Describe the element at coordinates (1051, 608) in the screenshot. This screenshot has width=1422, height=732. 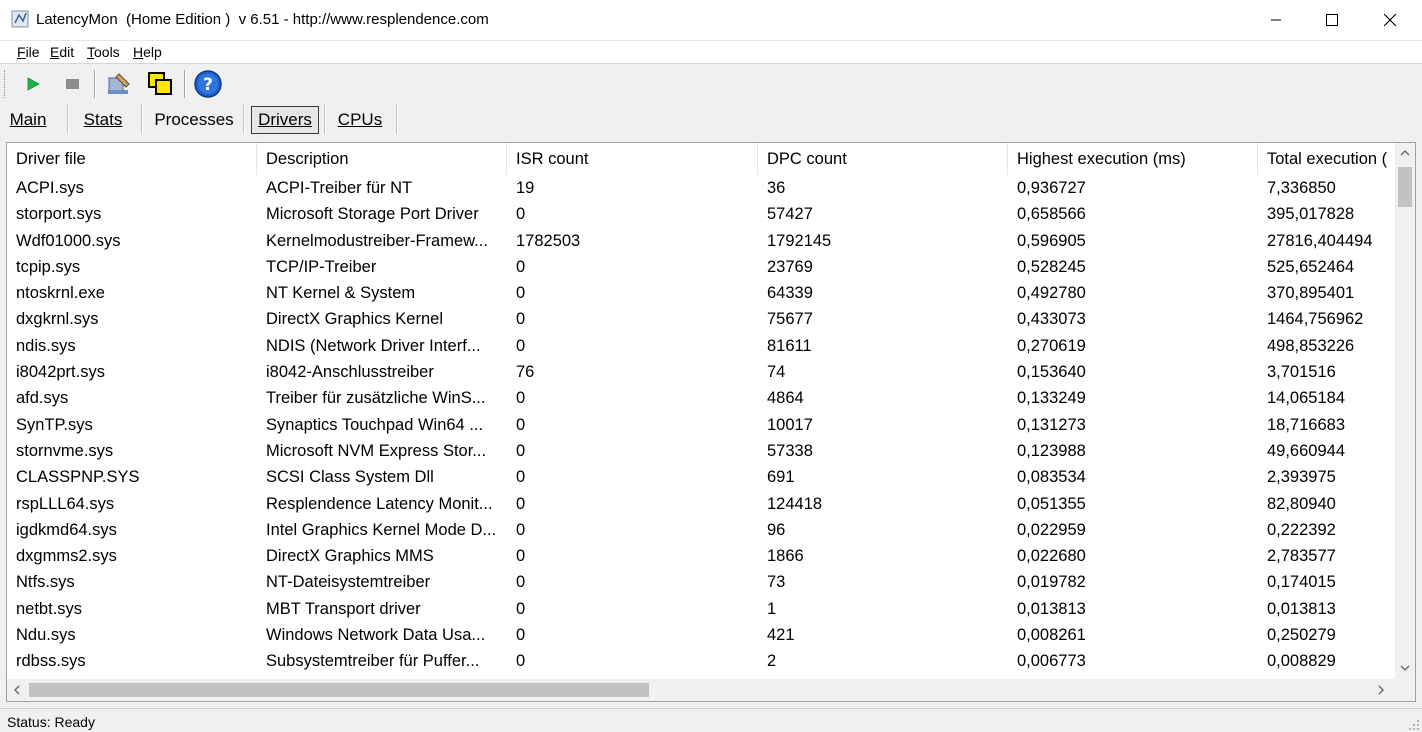
I see `cell-highest-execution: 0,013813` at that location.